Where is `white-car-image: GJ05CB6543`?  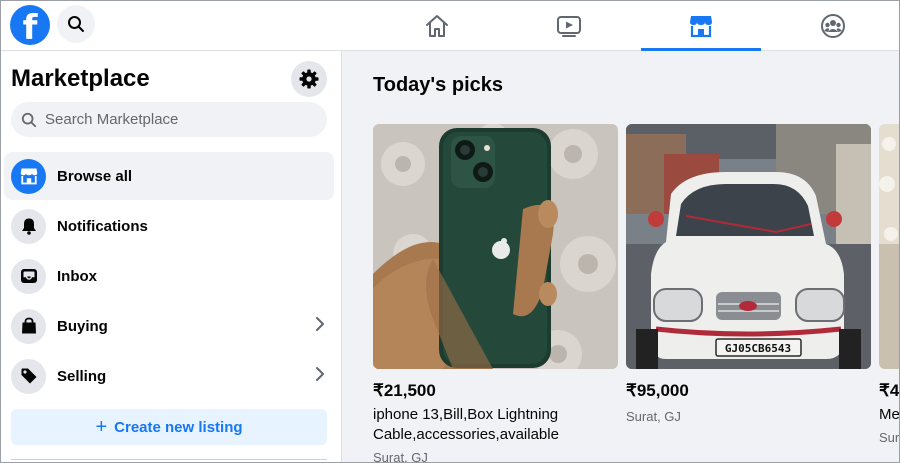
white-car-image: GJ05CB6543 is located at coordinates (748, 246).